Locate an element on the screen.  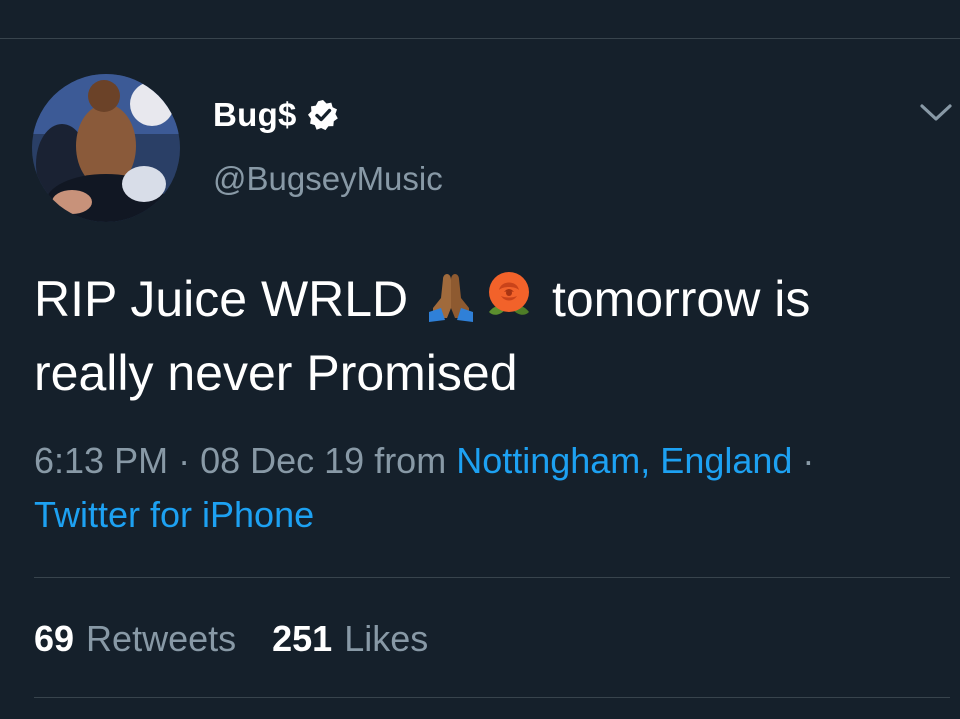
tweet-text-part1: RIP Juice WRLD is located at coordinates (228, 299).